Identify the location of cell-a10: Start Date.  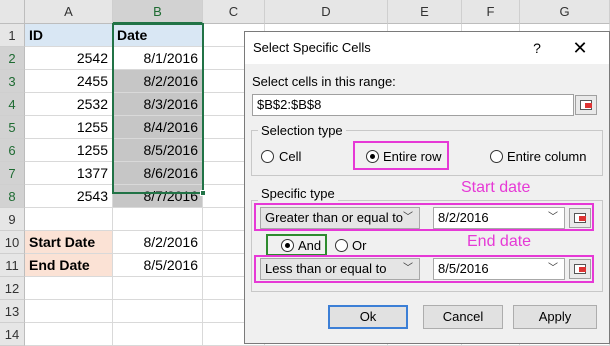
(69, 242).